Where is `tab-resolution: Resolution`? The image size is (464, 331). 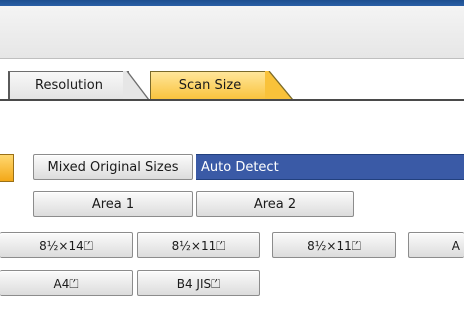 tab-resolution: Resolution is located at coordinates (68, 85).